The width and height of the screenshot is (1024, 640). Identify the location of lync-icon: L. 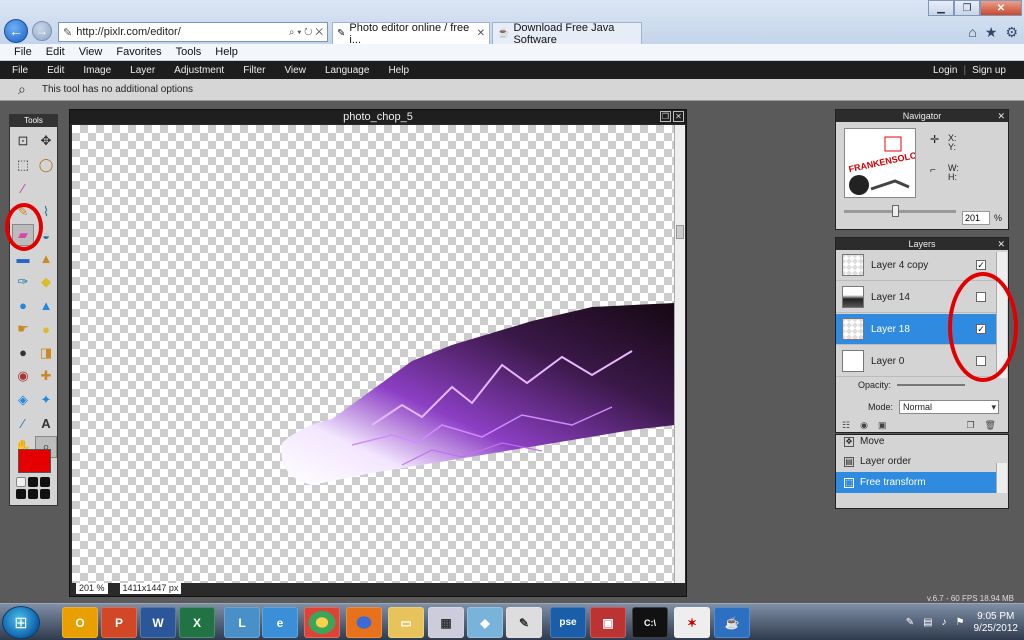
(242, 622).